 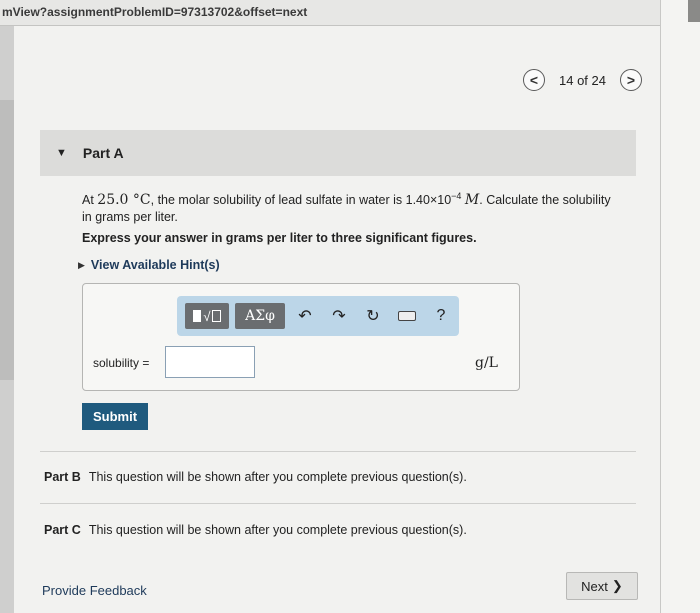 I want to click on chevron-right-icon: >, so click(x=631, y=80).